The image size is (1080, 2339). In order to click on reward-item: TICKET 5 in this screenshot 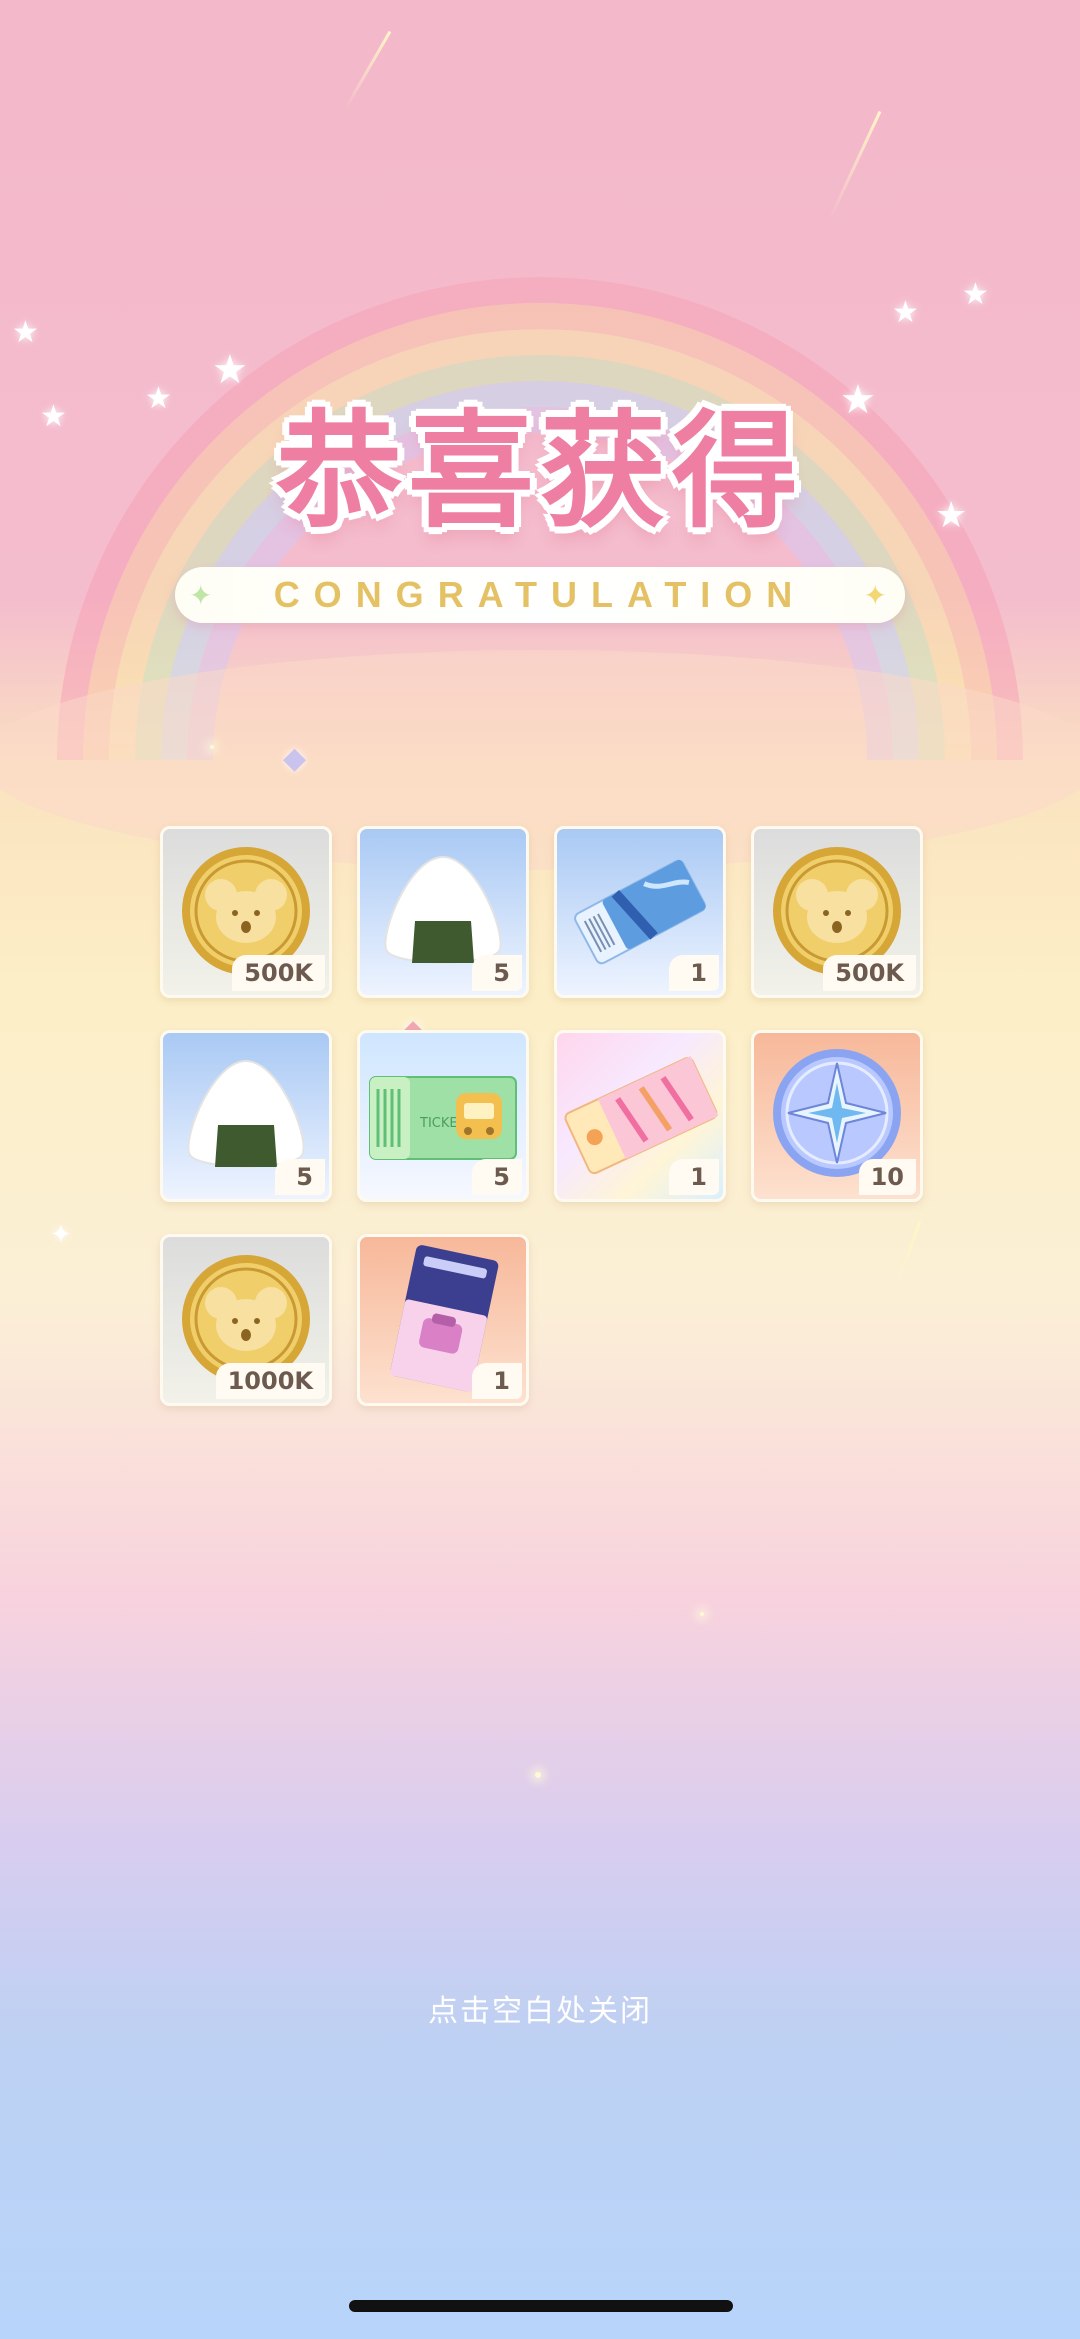, I will do `click(443, 1116)`.